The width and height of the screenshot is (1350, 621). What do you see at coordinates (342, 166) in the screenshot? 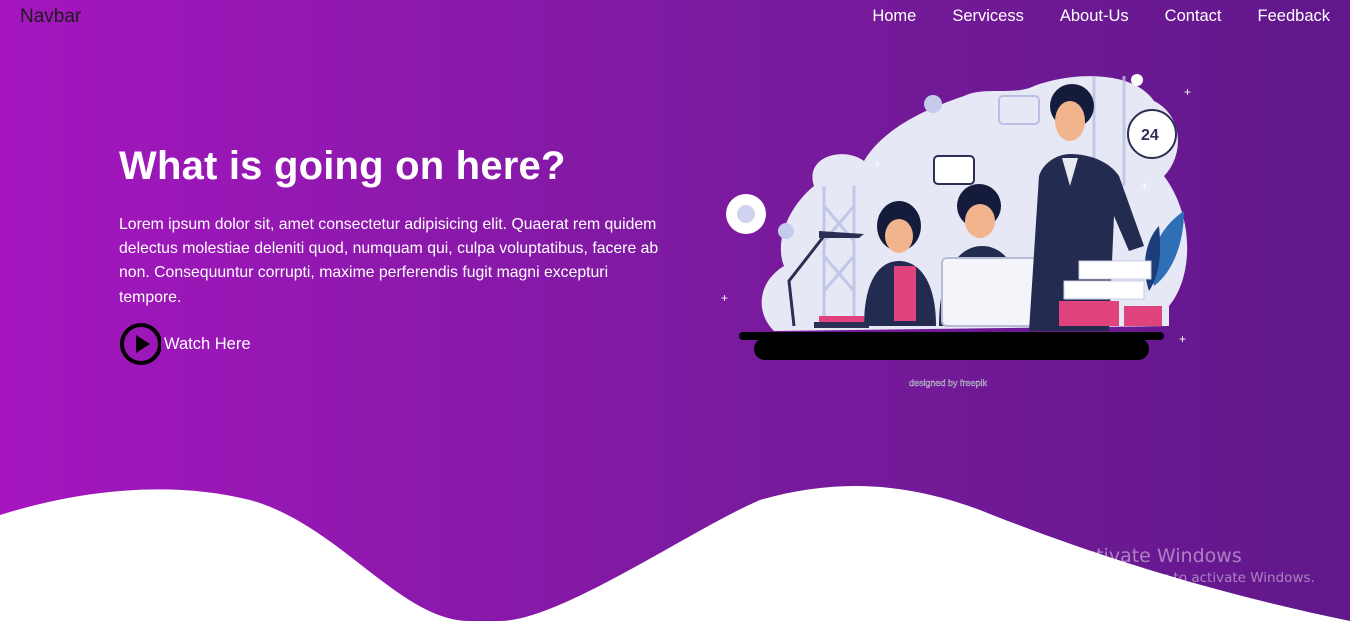
I see `hero-title: What is going on here?` at bounding box center [342, 166].